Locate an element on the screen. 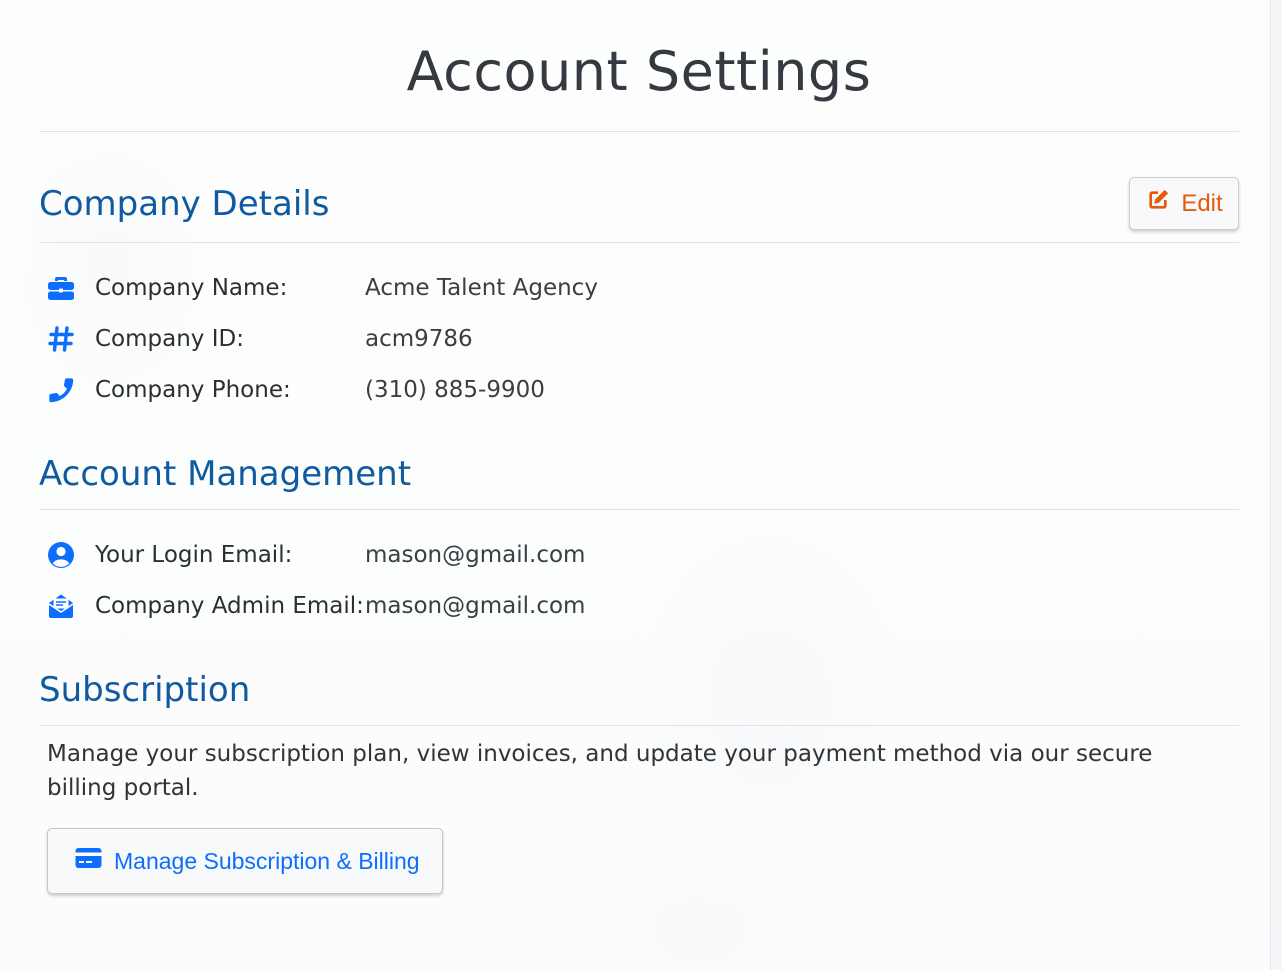 The height and width of the screenshot is (970, 1282). title-divider is located at coordinates (639, 131).